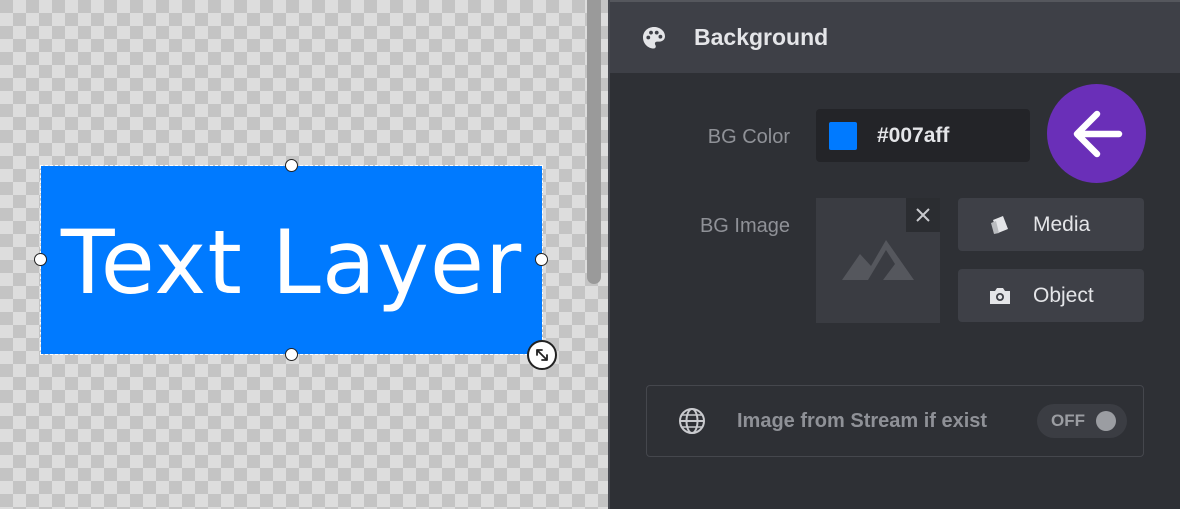  What do you see at coordinates (744, 226) in the screenshot?
I see `bg-image-label: BG Image` at bounding box center [744, 226].